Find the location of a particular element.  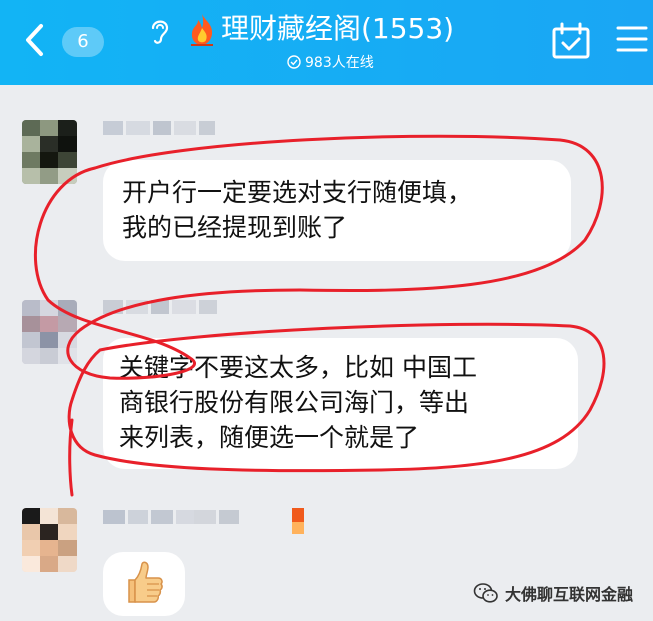

wechat-icon is located at coordinates (485, 593).